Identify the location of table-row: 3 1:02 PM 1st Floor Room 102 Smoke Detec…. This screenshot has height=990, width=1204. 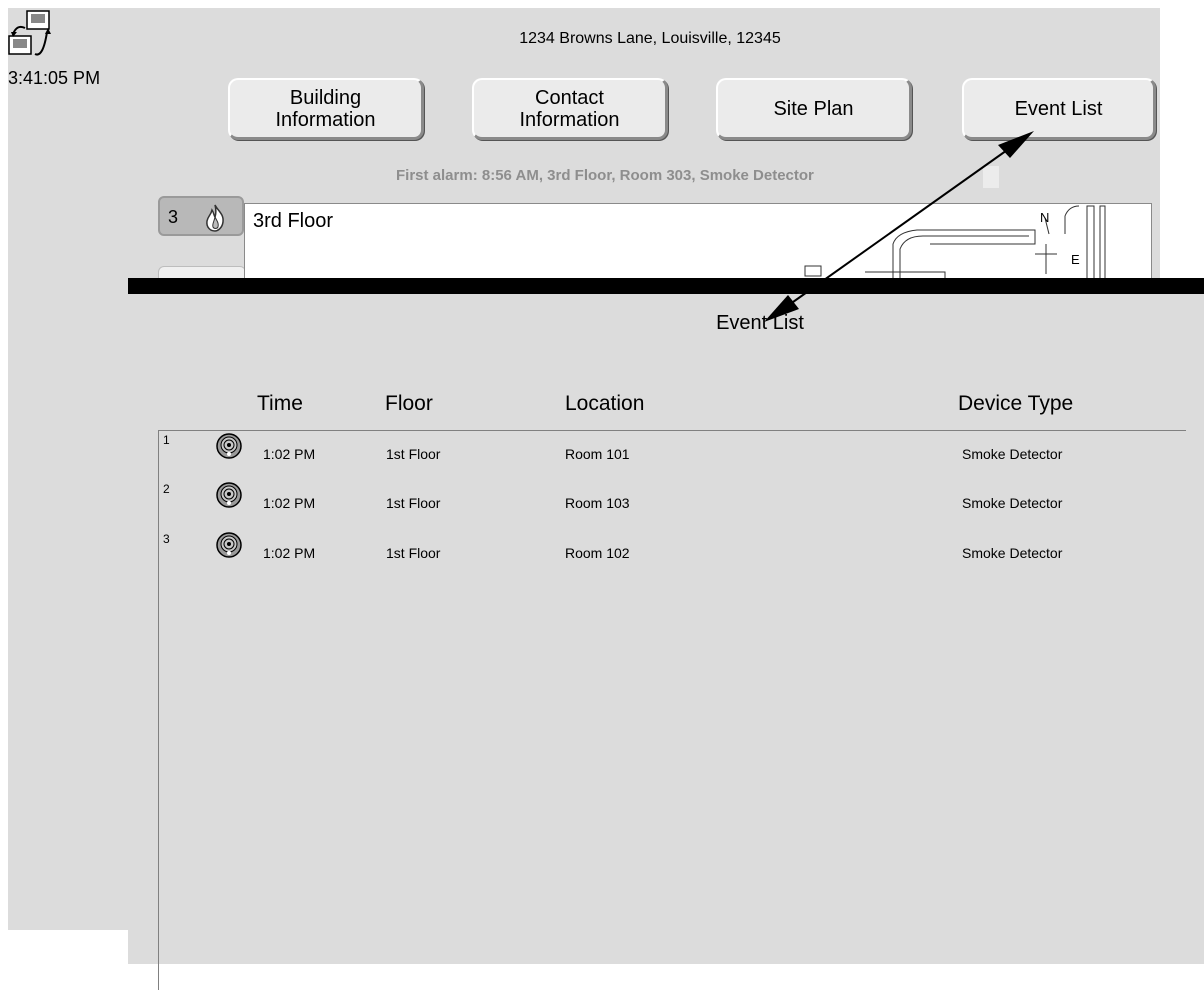
(673, 554).